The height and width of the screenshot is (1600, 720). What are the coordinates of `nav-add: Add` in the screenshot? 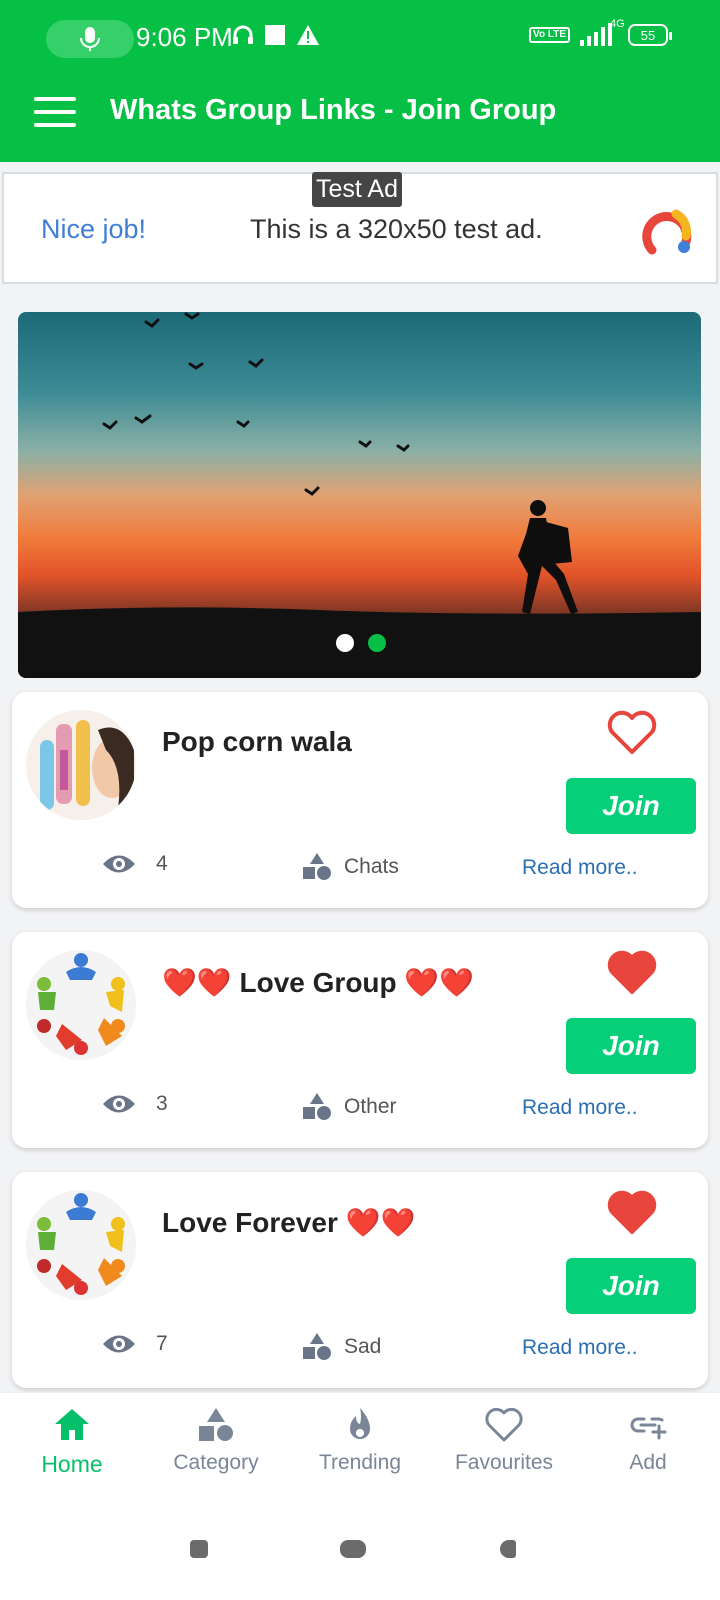 It's located at (648, 1446).